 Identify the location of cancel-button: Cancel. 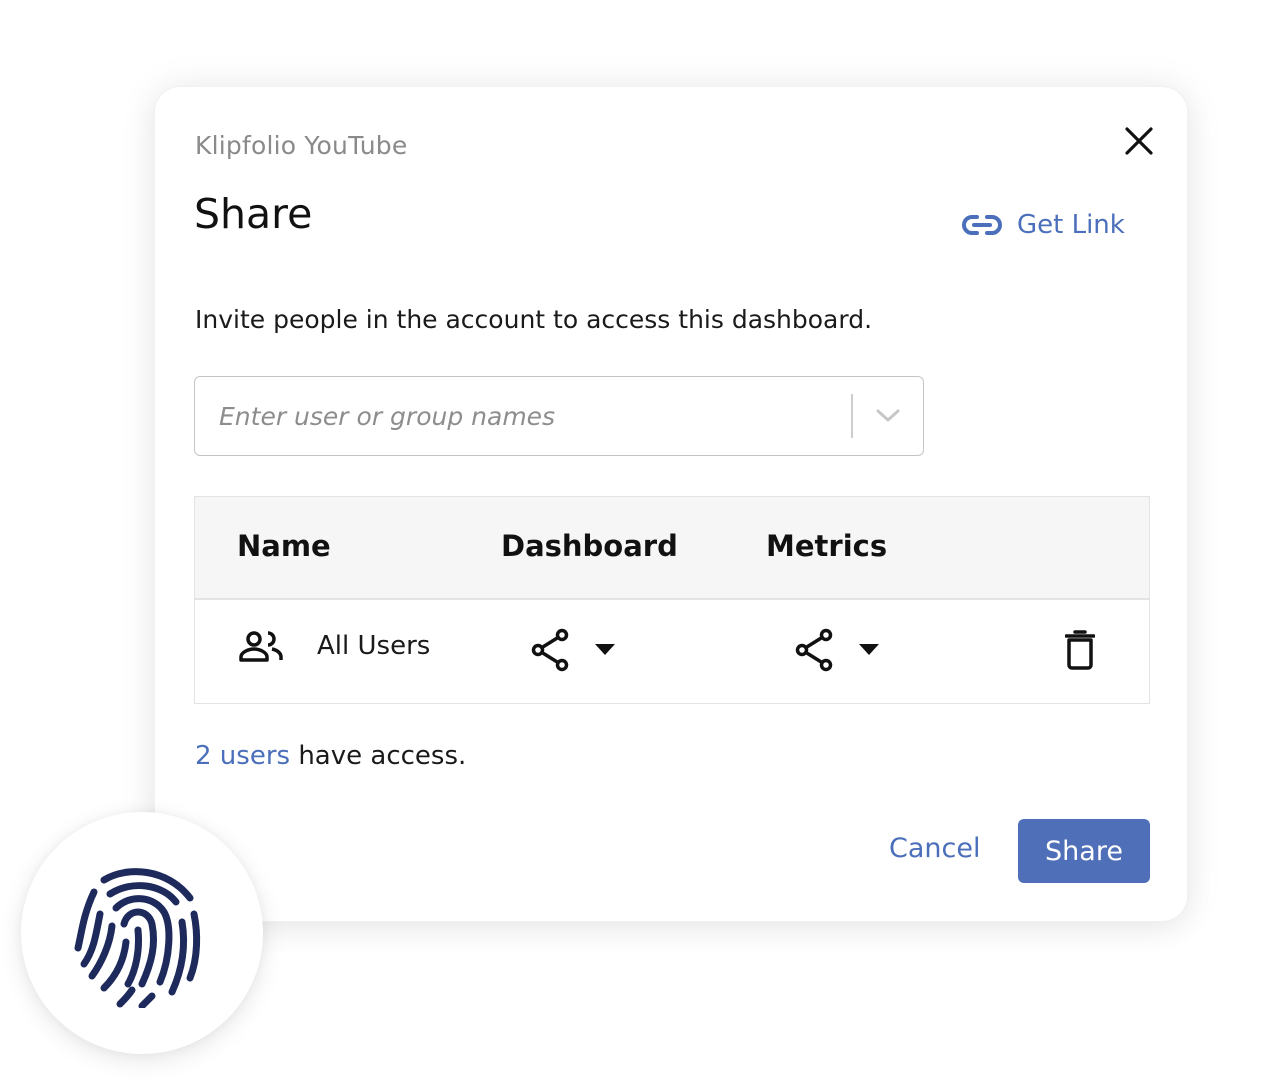
(934, 848).